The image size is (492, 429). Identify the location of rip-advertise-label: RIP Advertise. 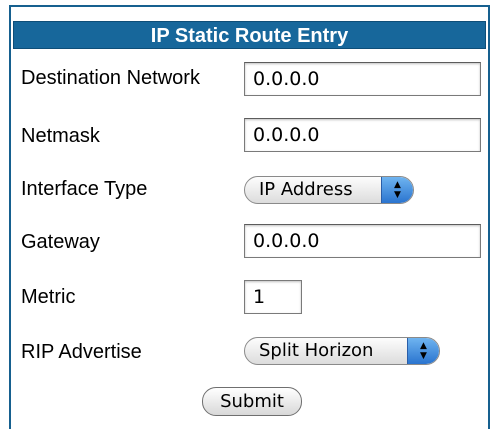
(81, 352).